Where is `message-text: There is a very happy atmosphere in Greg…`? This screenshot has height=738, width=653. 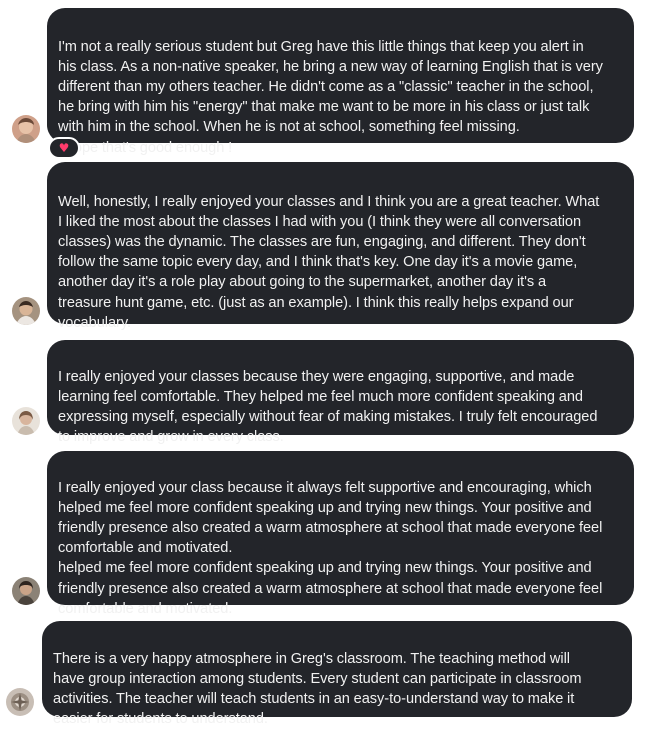
message-text: There is a very happy atmosphere in Greg… is located at coordinates (317, 689).